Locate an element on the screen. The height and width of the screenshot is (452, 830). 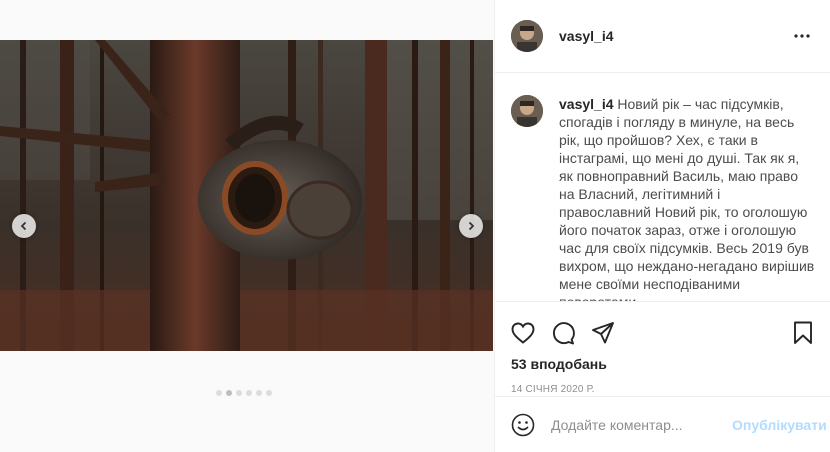
post-header: vasyl_i4 is located at coordinates (662, 36).